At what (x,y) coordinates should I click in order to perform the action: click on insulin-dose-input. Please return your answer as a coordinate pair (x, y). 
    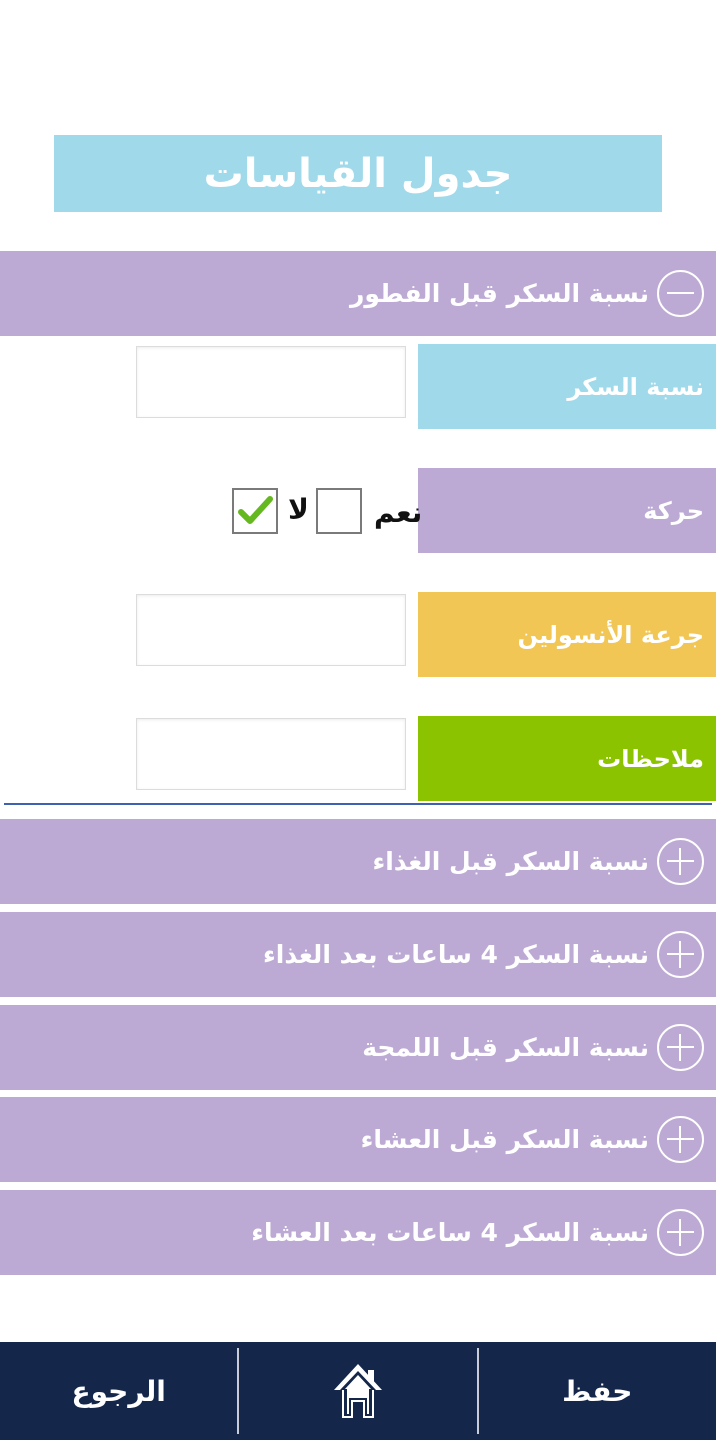
    Looking at the image, I should click on (271, 630).